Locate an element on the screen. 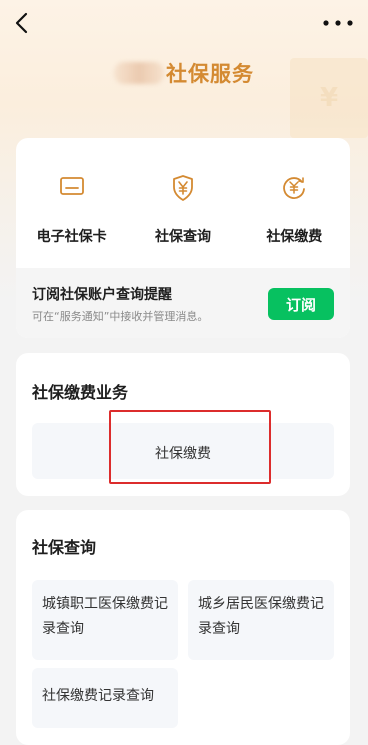 The width and height of the screenshot is (368, 745). query-tile-urban-rural-resident-medical: 城乡居民医保缴费记录查询 is located at coordinates (261, 620).